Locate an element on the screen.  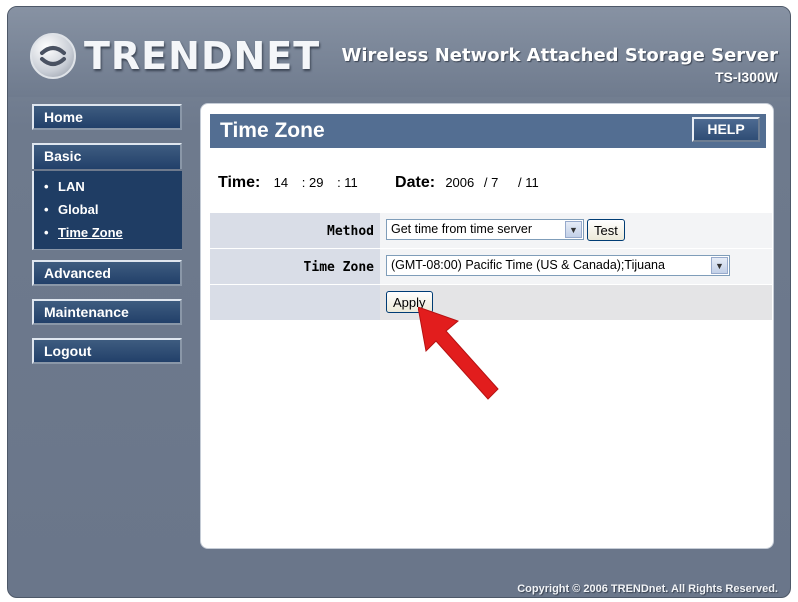
method-row: Method Get time from time server ▼ Test is located at coordinates (491, 230).